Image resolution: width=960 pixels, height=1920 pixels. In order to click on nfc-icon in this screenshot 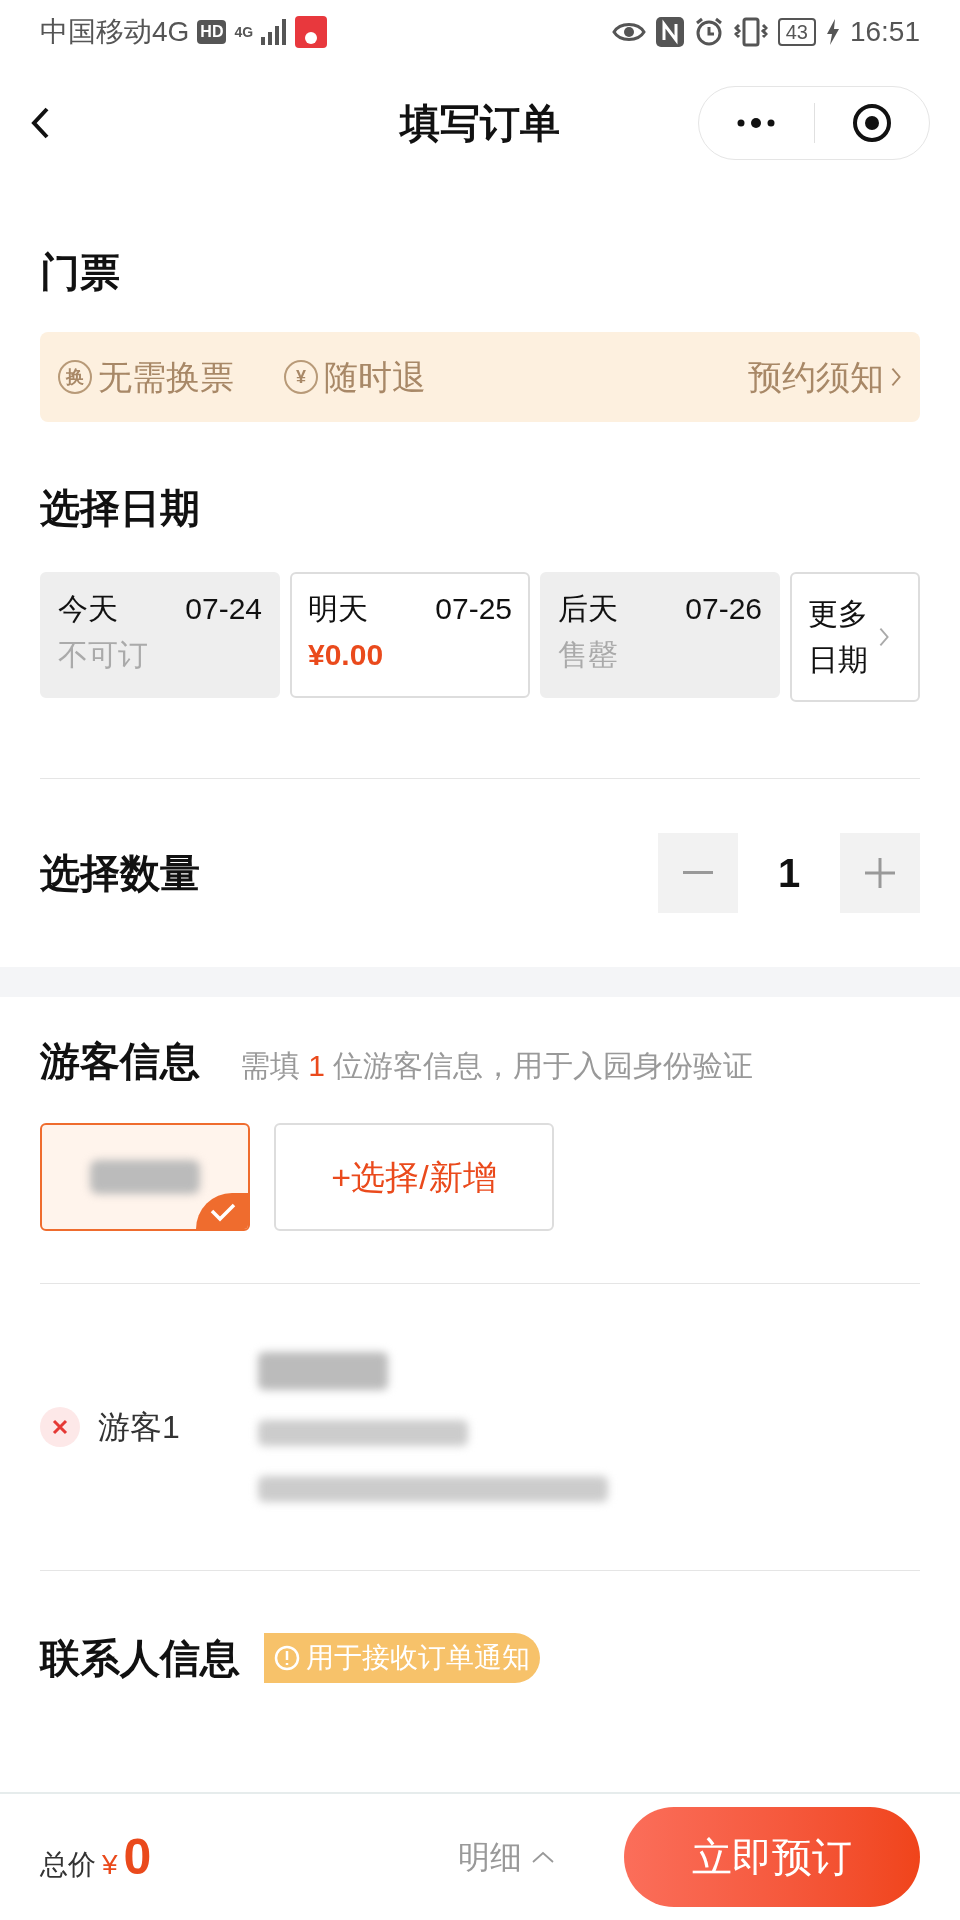, I will do `click(669, 32)`.